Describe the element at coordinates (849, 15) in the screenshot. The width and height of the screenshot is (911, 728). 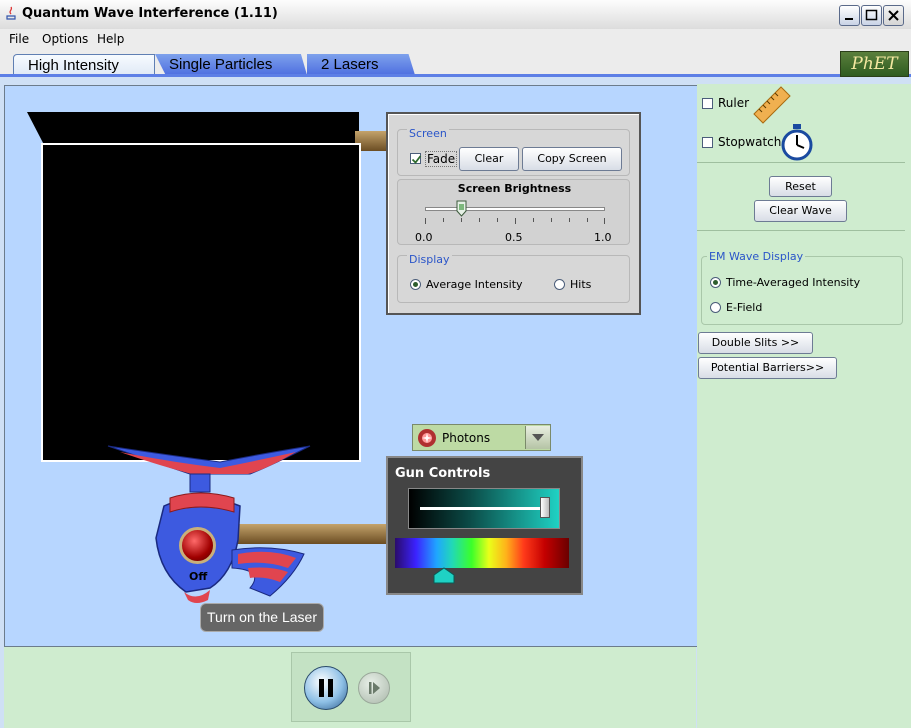
I see `minimize-button` at that location.